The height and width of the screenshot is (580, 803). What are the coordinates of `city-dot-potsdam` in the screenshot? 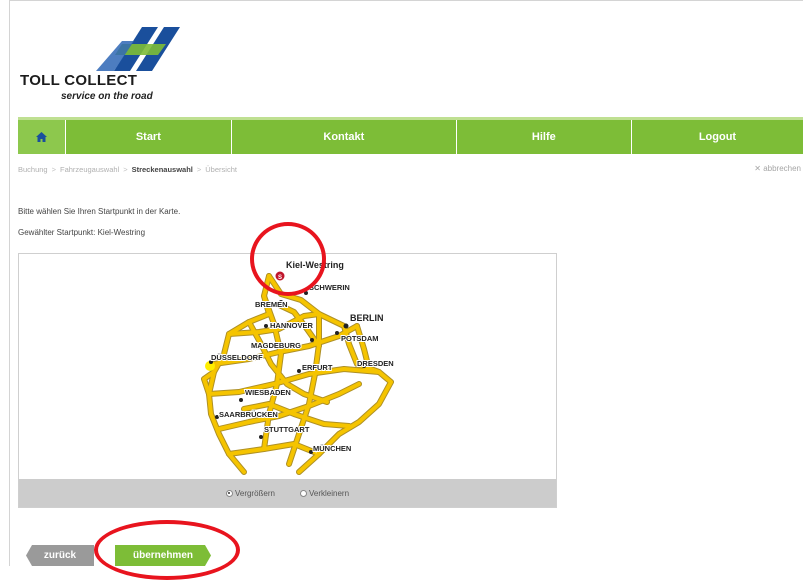 It's located at (337, 333).